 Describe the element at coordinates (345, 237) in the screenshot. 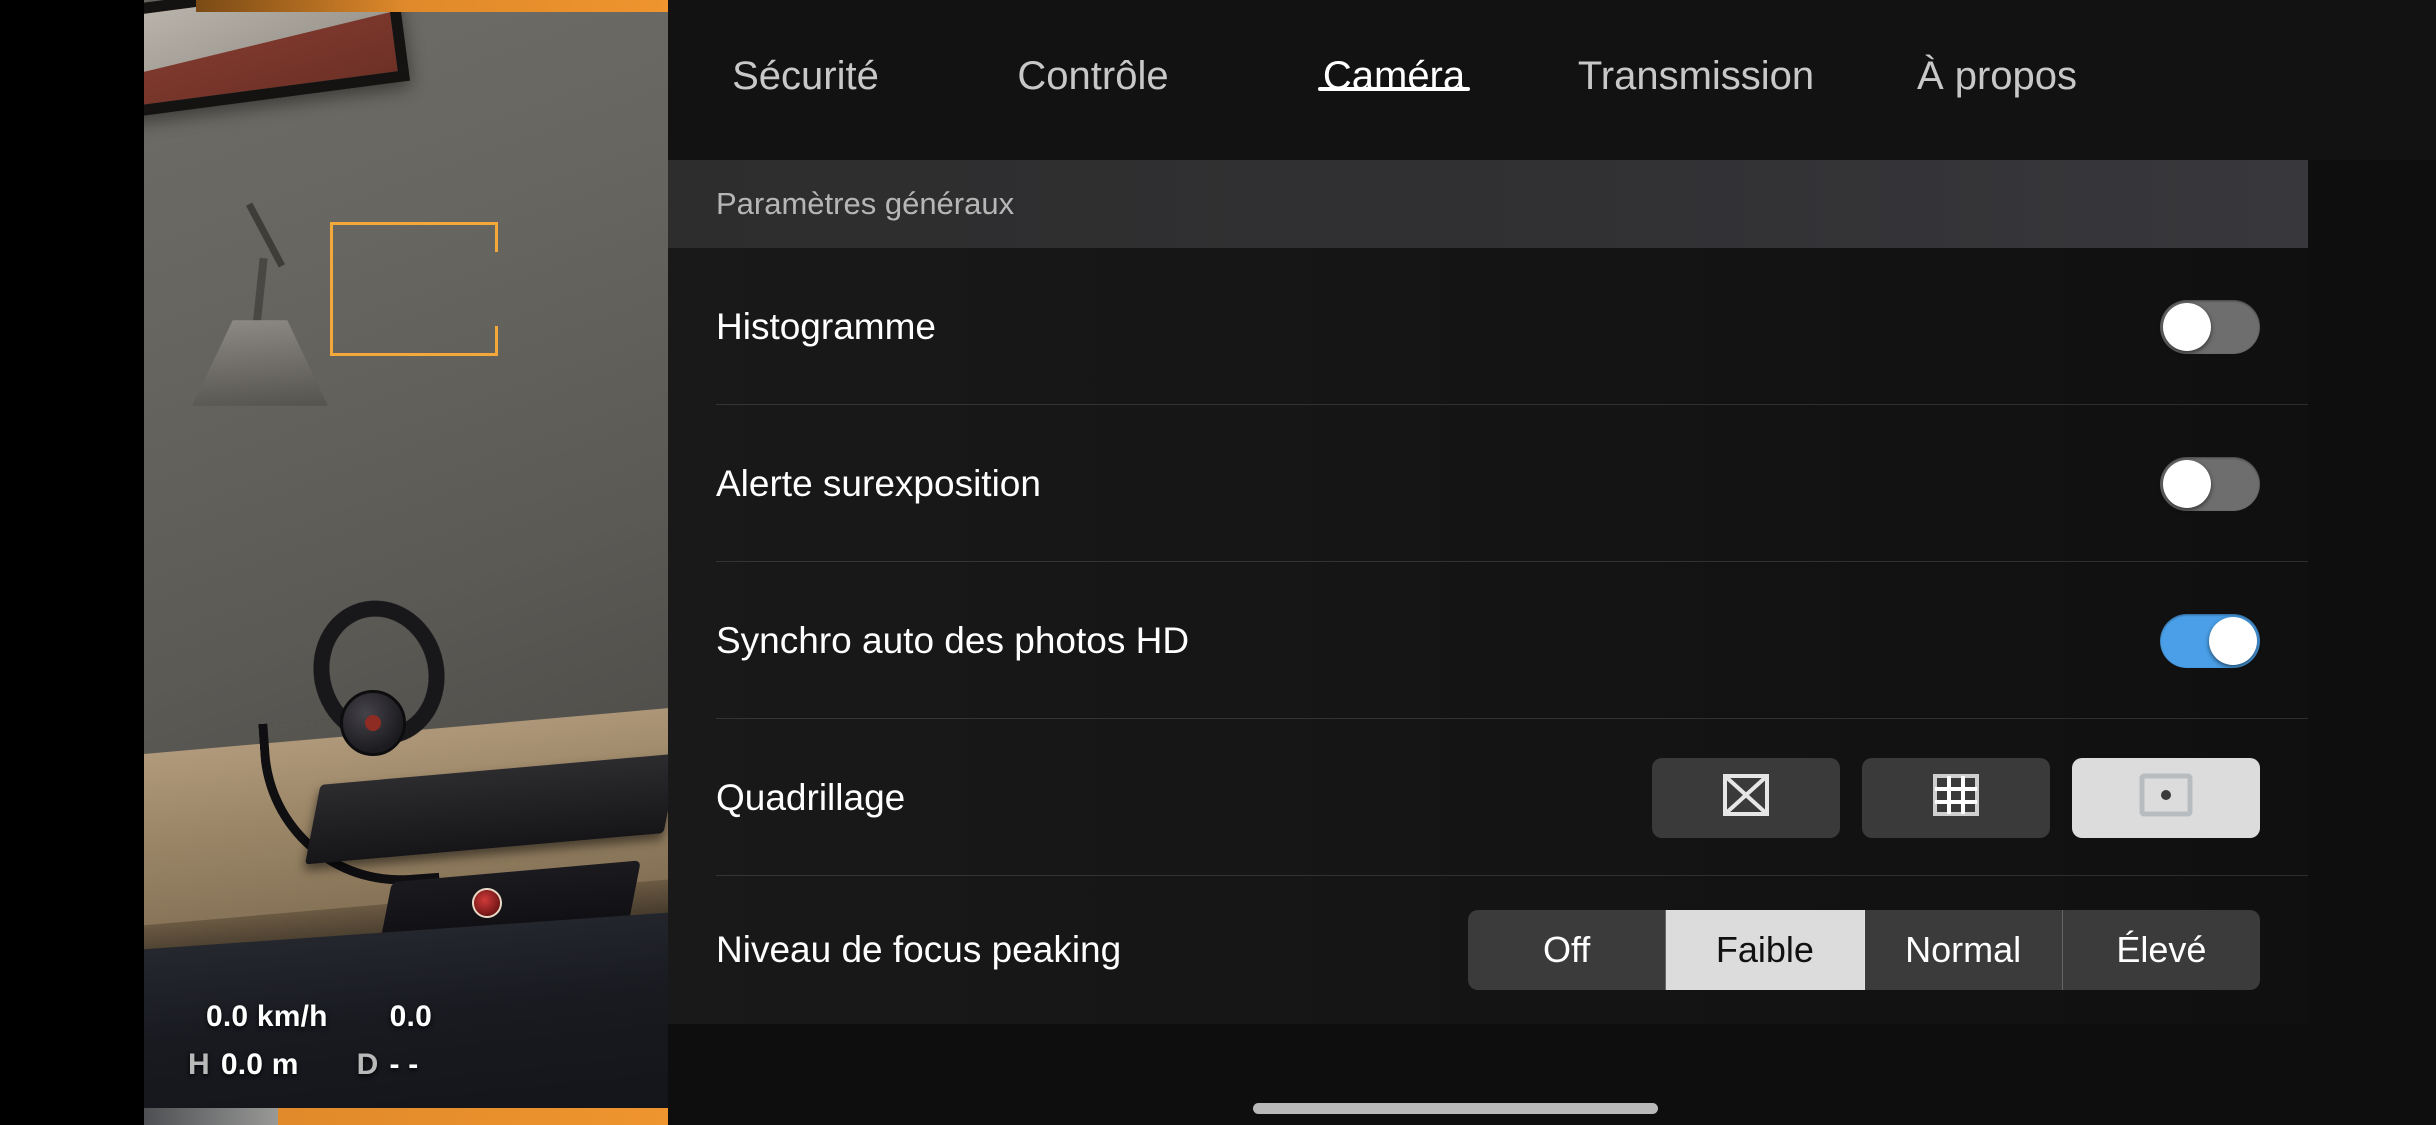

I see `af-corner-top-left` at that location.